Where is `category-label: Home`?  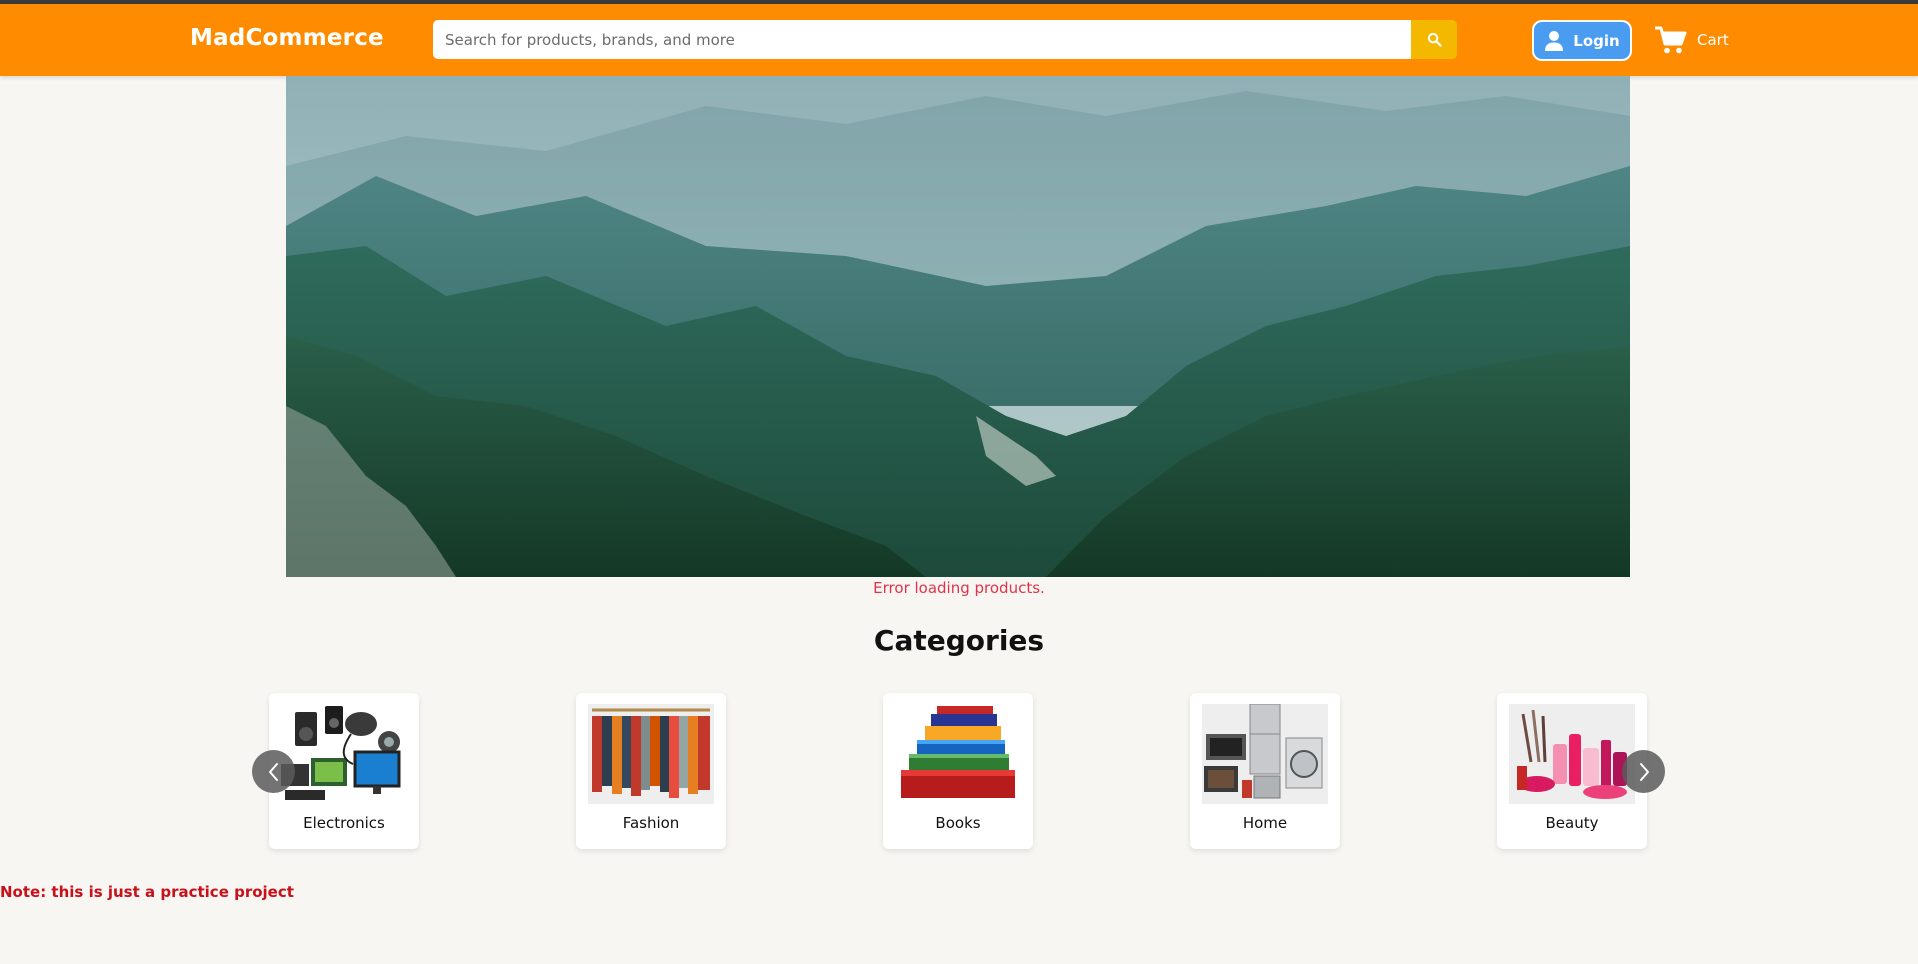 category-label: Home is located at coordinates (1265, 823).